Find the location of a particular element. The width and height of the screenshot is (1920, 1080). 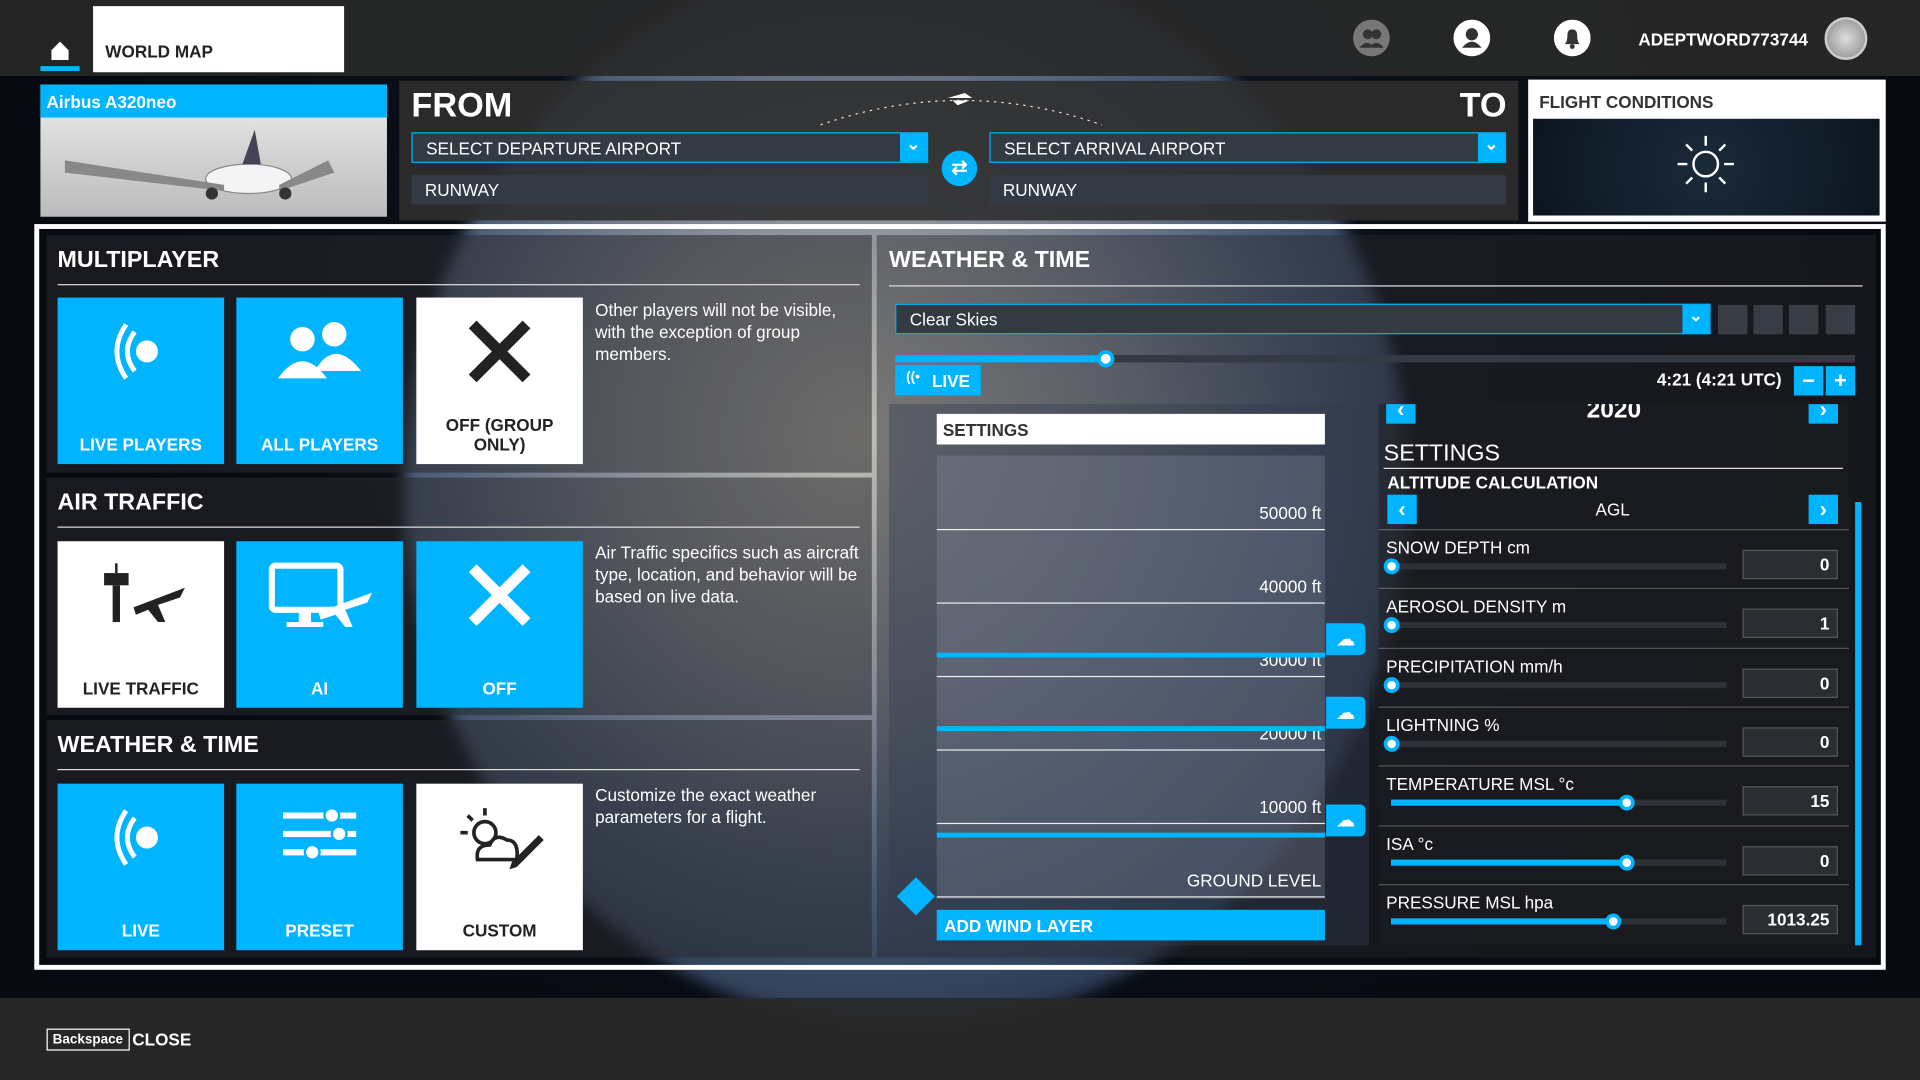

arrival-runway: RUNWAY is located at coordinates (1248, 190).